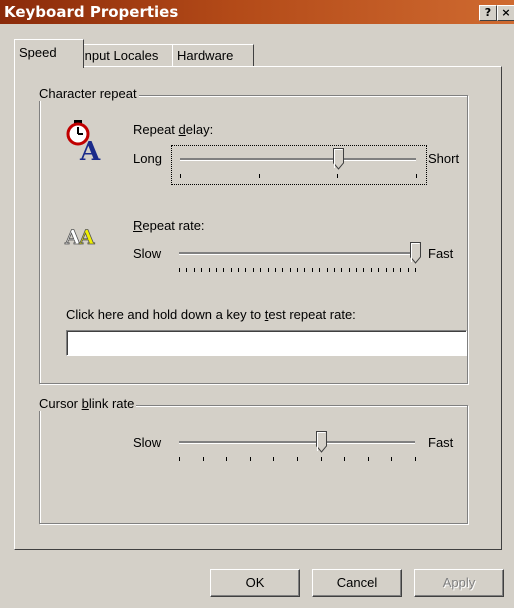 The width and height of the screenshot is (514, 608). What do you see at coordinates (297, 253) in the screenshot?
I see `repeat-rate-track` at bounding box center [297, 253].